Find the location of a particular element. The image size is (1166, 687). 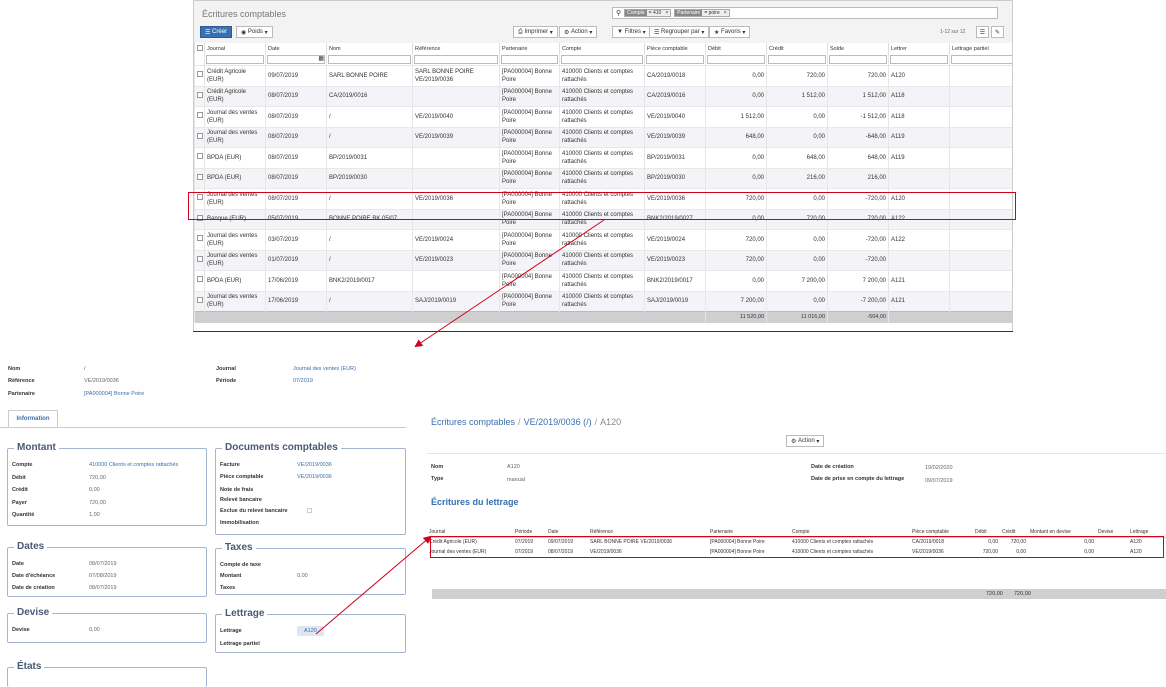

search-input: ⚲ Compte = 410 × Partenaire = poire × is located at coordinates (805, 13).